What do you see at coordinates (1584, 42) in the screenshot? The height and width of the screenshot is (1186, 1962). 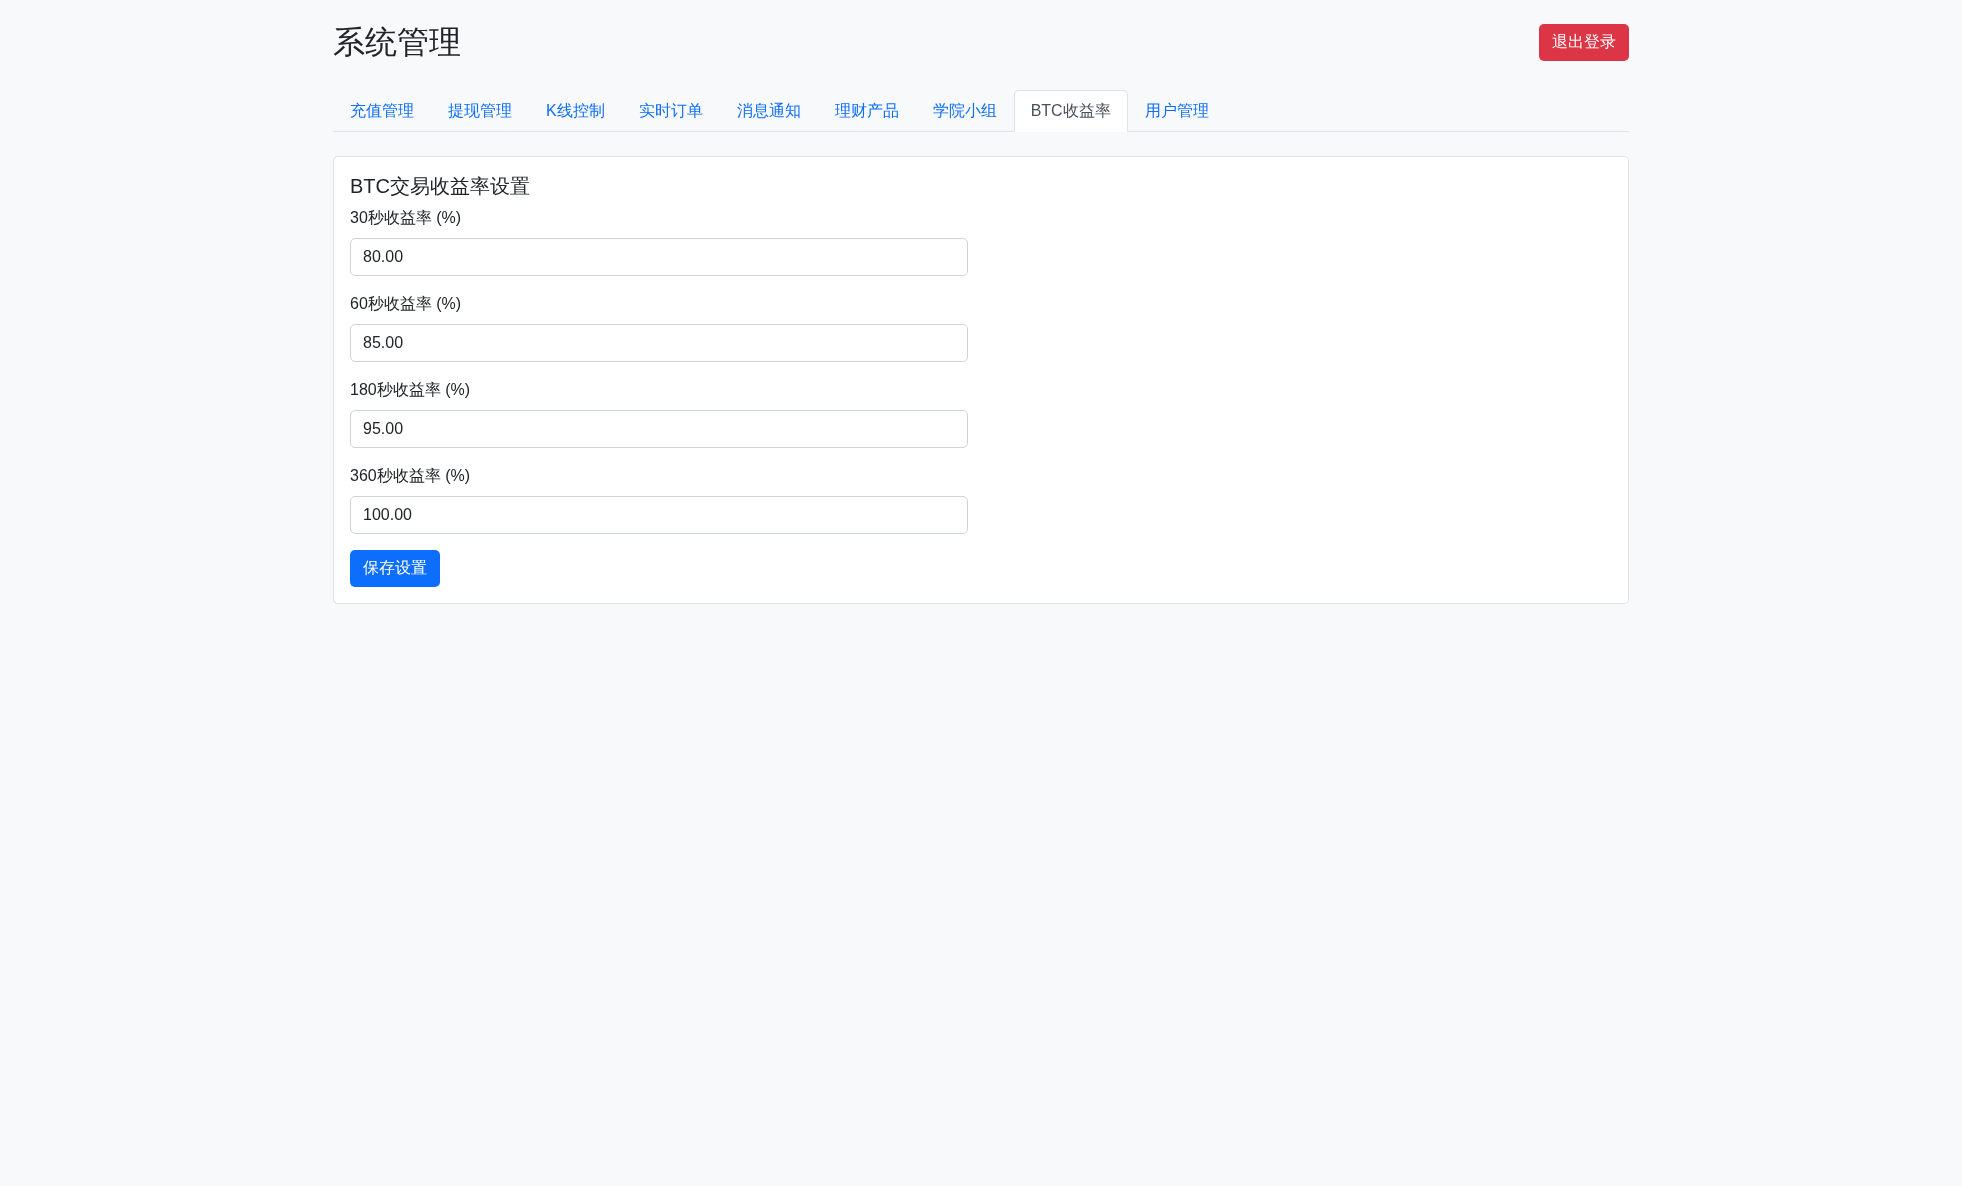 I see `logout-button: 退出登录` at bounding box center [1584, 42].